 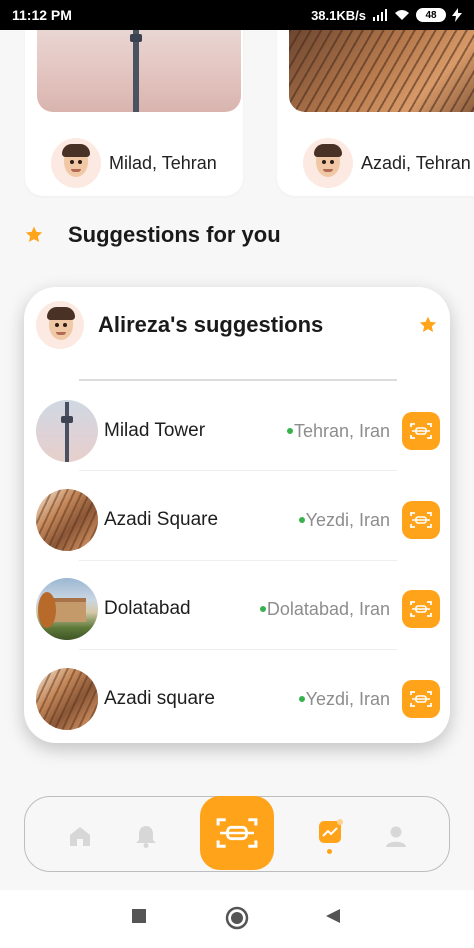 I want to click on feed-card-user: Milad, Tehran, so click(x=134, y=163).